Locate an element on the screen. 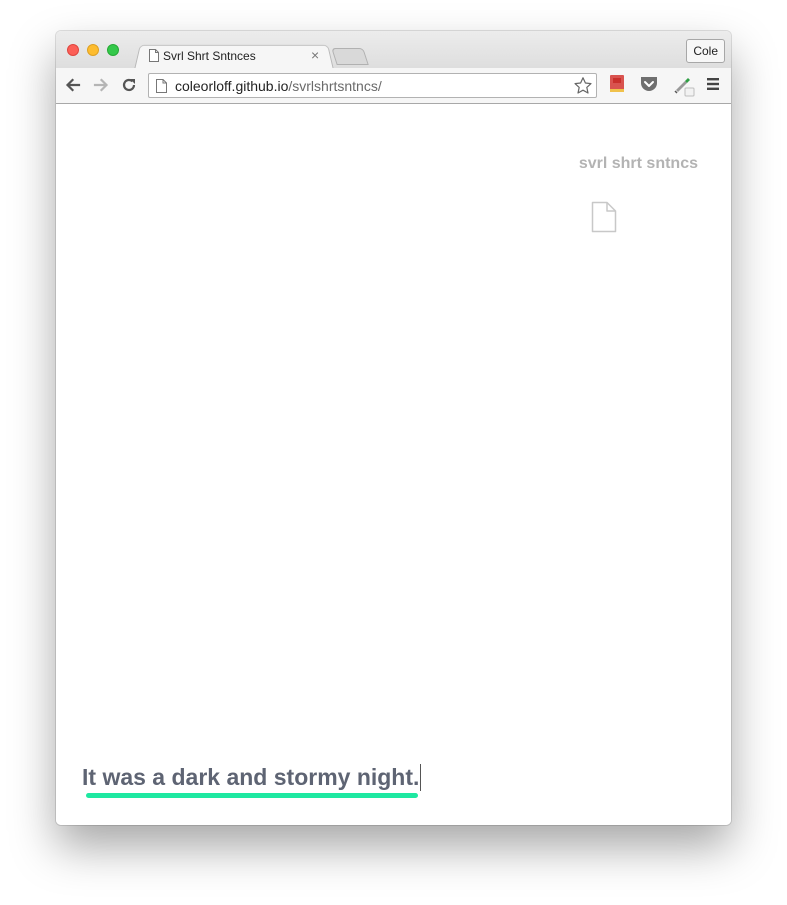 Image resolution: width=787 pixels, height=905 pixels. url-text: coleorloff.github.io/svrlshrtsntncs/ is located at coordinates (278, 86).